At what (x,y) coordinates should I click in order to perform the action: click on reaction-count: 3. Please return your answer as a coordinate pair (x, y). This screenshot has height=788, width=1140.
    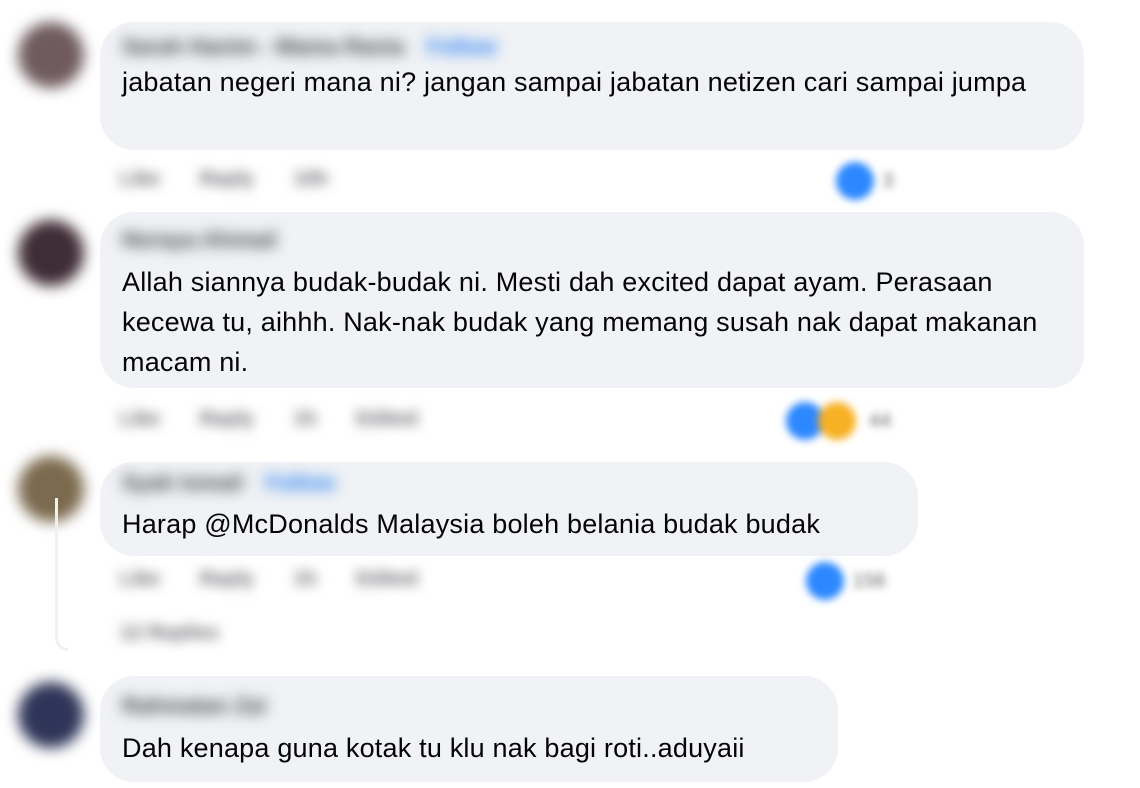
    Looking at the image, I should click on (888, 180).